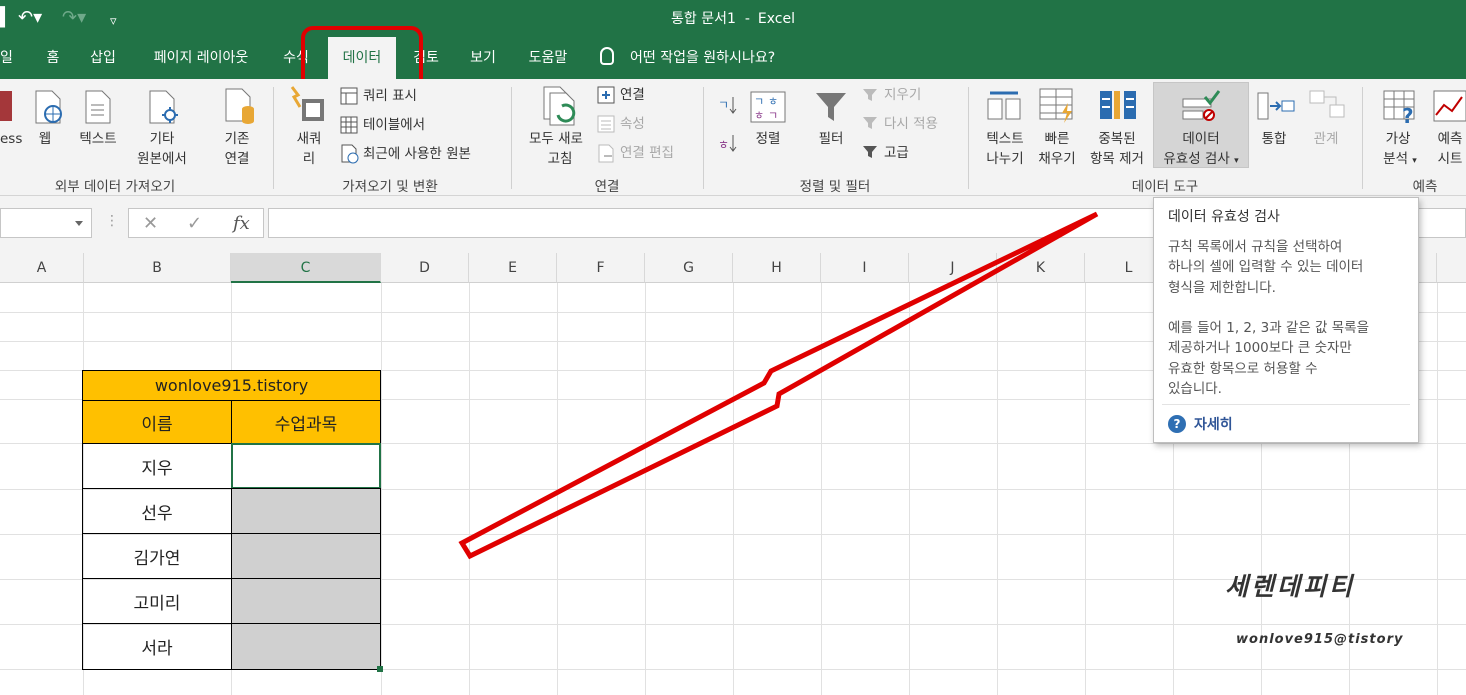 The width and height of the screenshot is (1466, 695). Describe the element at coordinates (45, 139) in the screenshot. I see `web-button: 웹` at that location.